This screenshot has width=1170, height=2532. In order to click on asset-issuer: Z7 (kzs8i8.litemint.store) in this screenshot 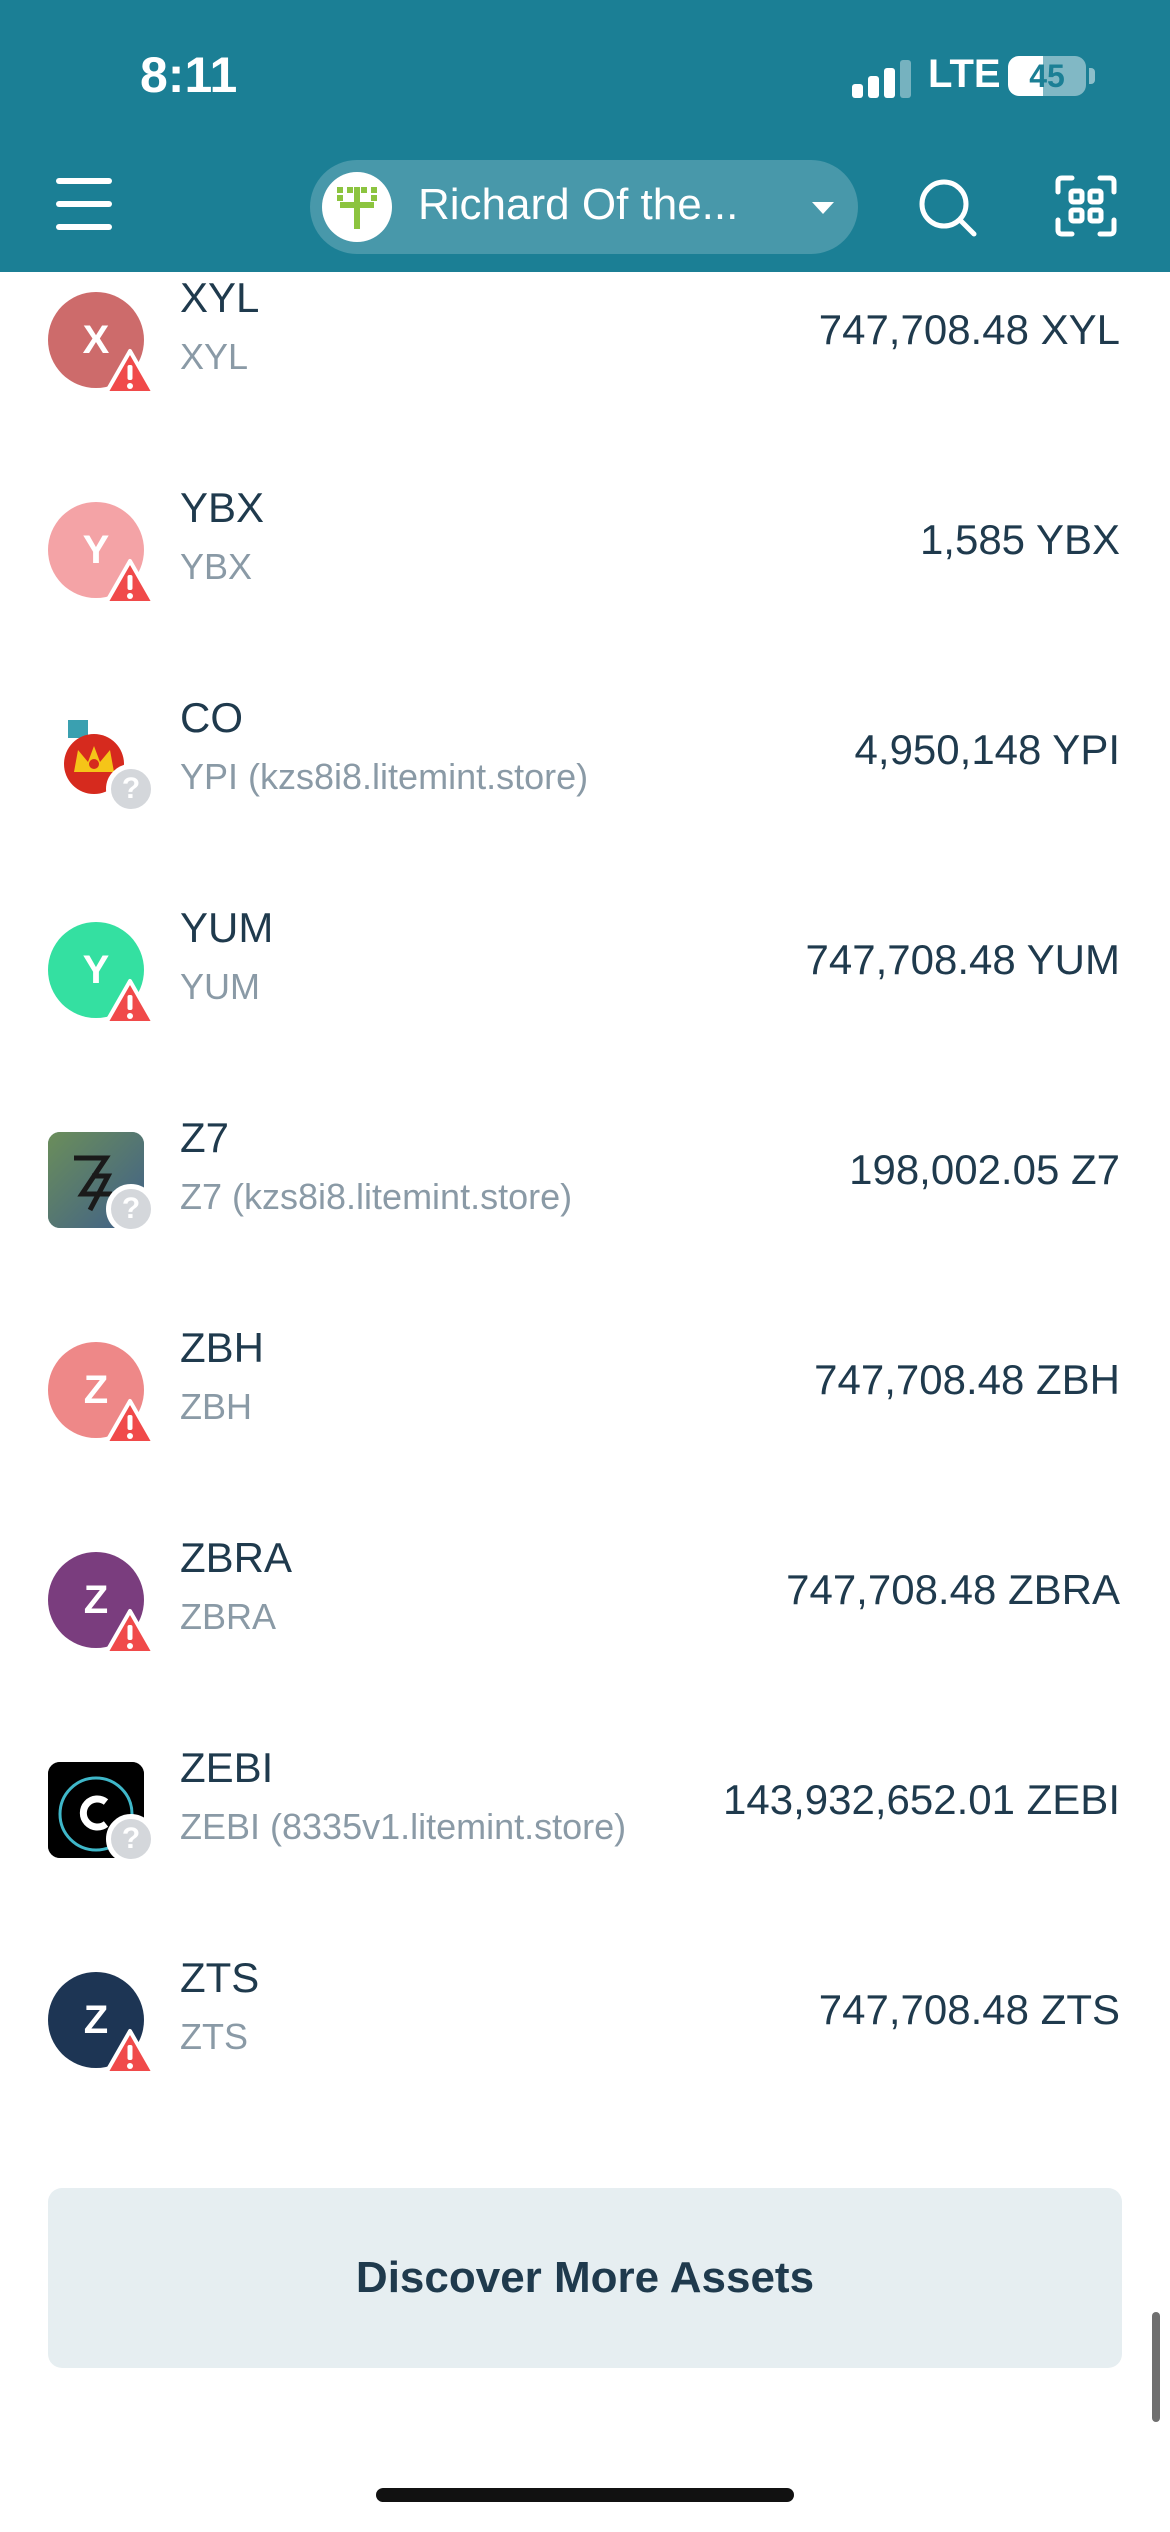, I will do `click(376, 1196)`.